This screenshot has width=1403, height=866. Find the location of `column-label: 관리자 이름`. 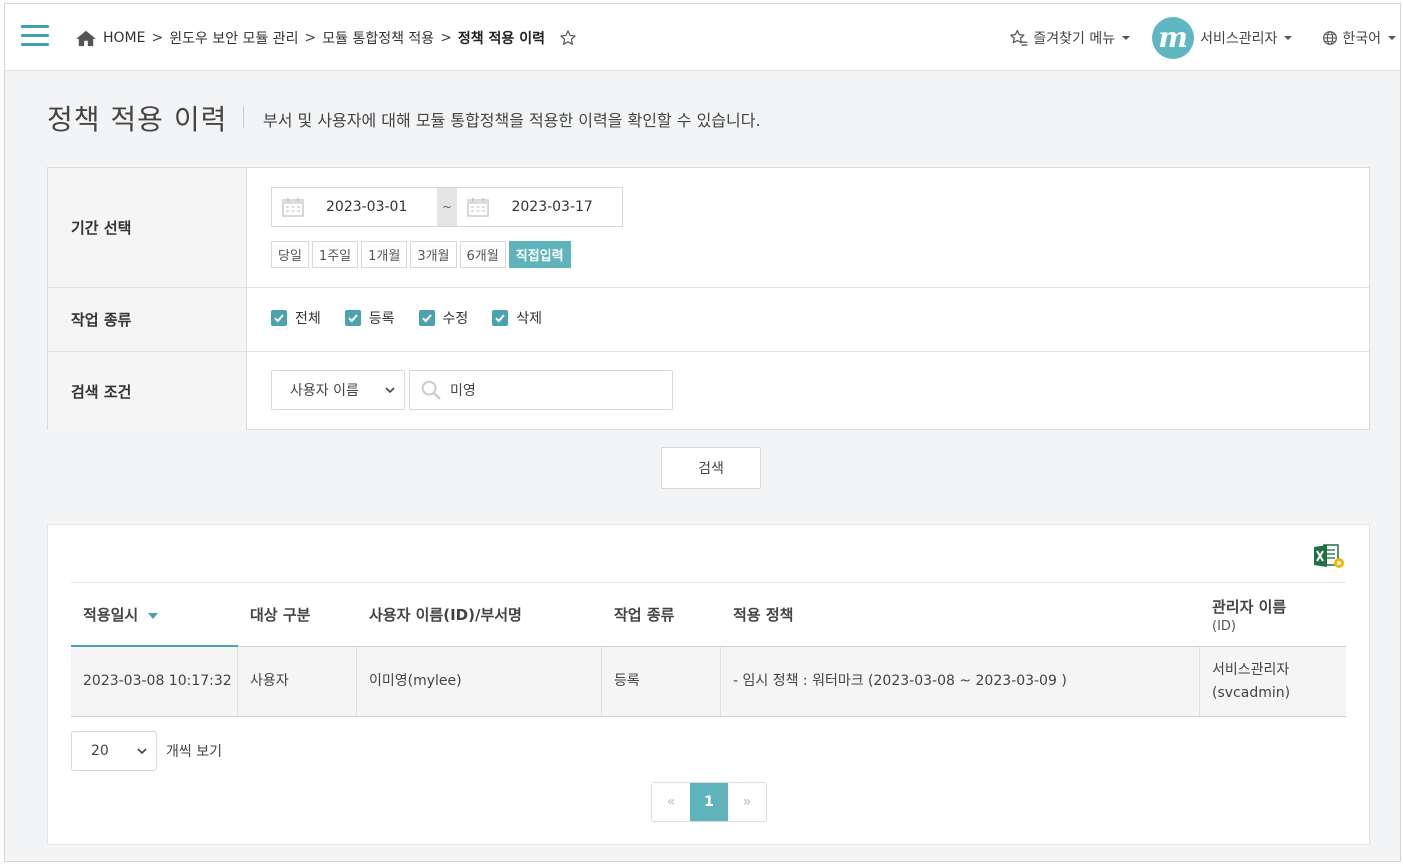

column-label: 관리자 이름 is located at coordinates (1249, 606).